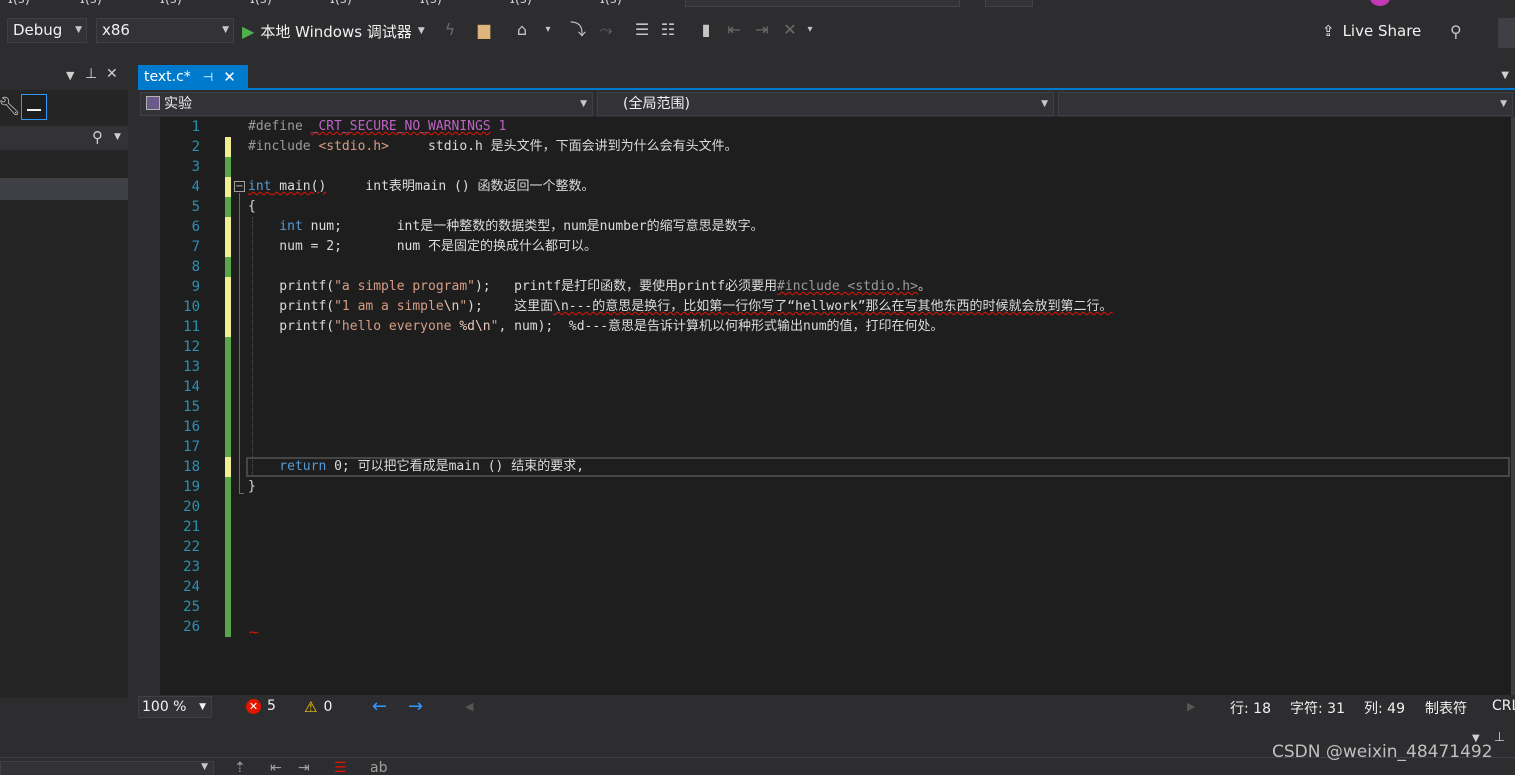 This screenshot has height=775, width=1515. Describe the element at coordinates (656, 104) in the screenshot. I see `scope-label: (全局范围)` at that location.